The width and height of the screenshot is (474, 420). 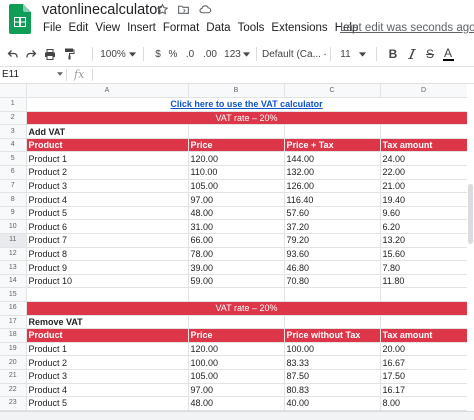 What do you see at coordinates (236, 403) in the screenshot?
I see `cell: 48.00` at bounding box center [236, 403].